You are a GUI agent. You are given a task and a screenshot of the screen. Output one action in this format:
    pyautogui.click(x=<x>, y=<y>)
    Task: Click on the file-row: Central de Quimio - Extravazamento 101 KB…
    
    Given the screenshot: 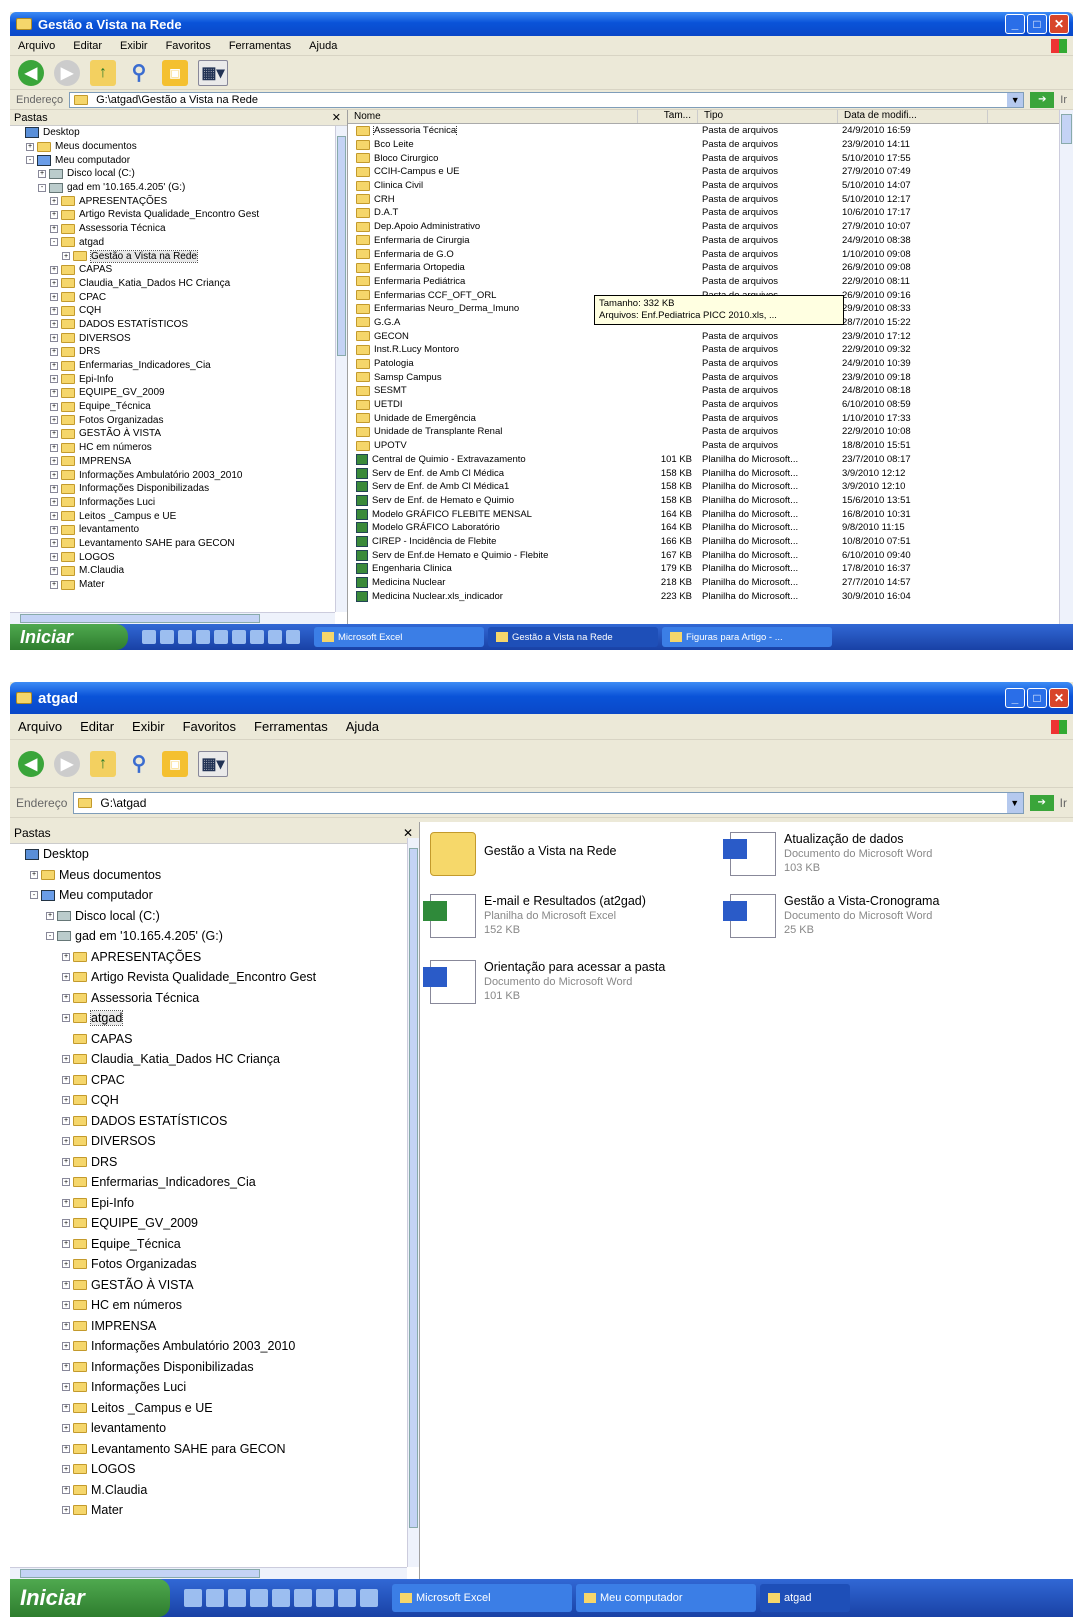 What is the action you would take?
    pyautogui.click(x=710, y=460)
    